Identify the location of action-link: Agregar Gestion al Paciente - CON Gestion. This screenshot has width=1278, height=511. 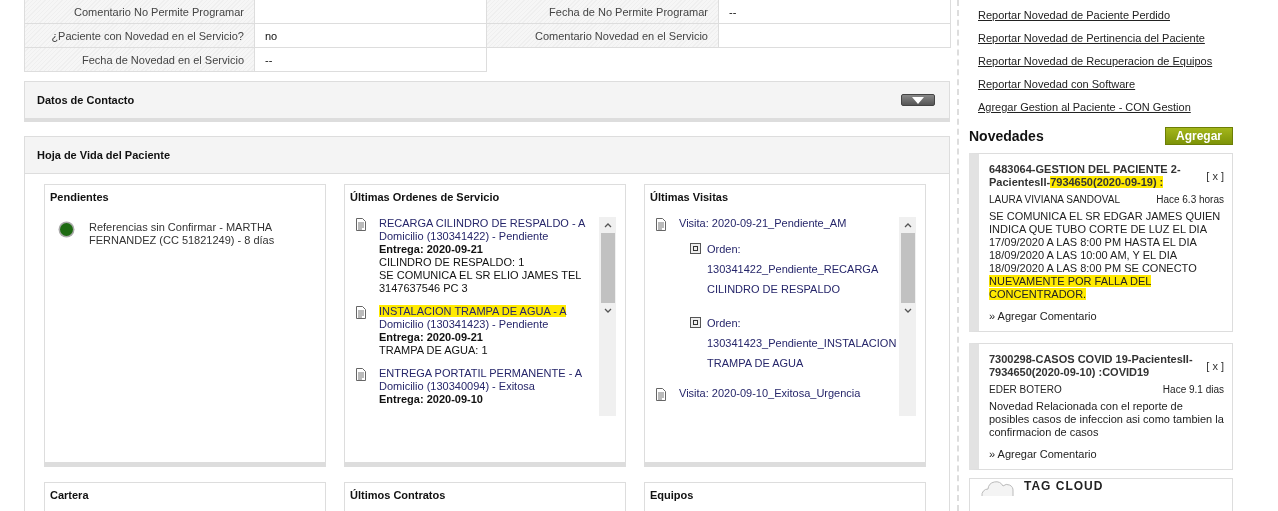
(1105, 107).